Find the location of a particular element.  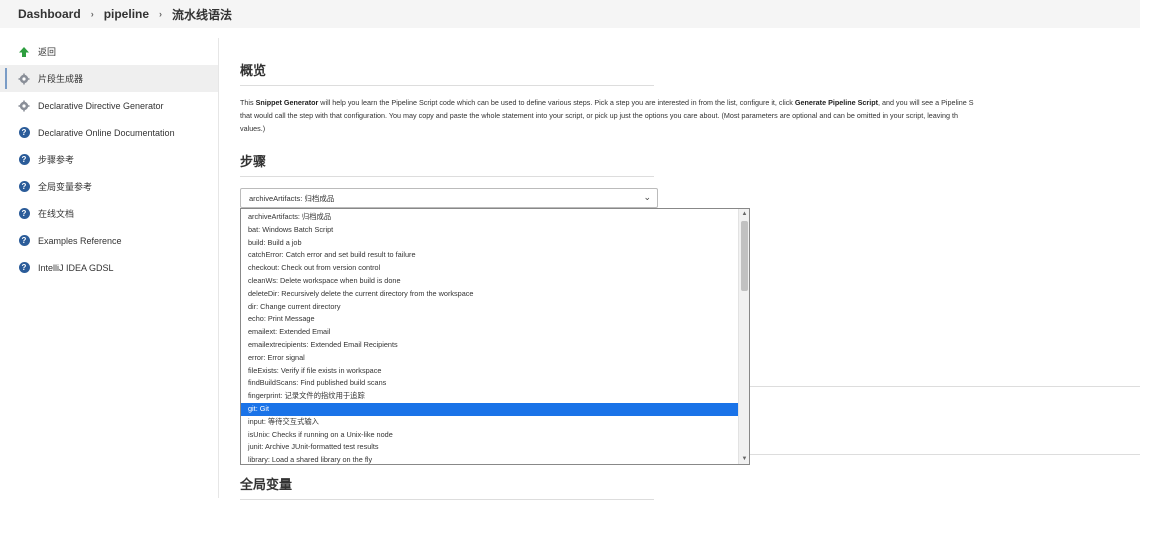

sample-step-select: archiveArtifacts: 归档成品 ⌄ is located at coordinates (449, 198).